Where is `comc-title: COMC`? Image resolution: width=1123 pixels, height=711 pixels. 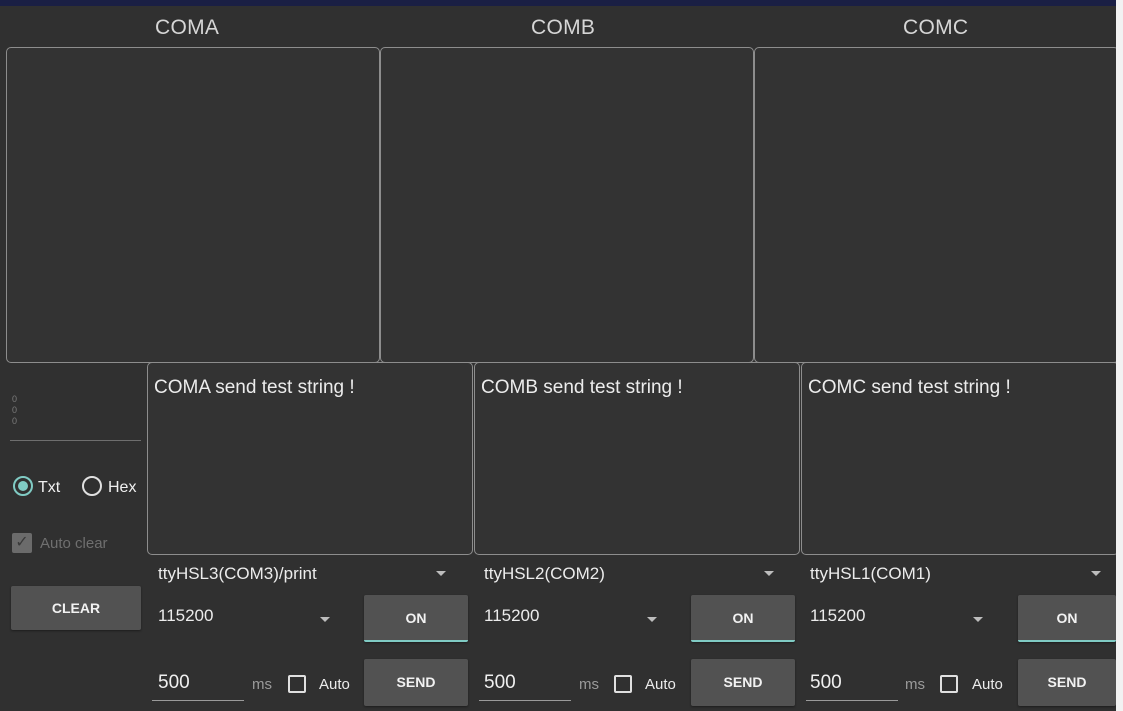 comc-title: COMC is located at coordinates (936, 27).